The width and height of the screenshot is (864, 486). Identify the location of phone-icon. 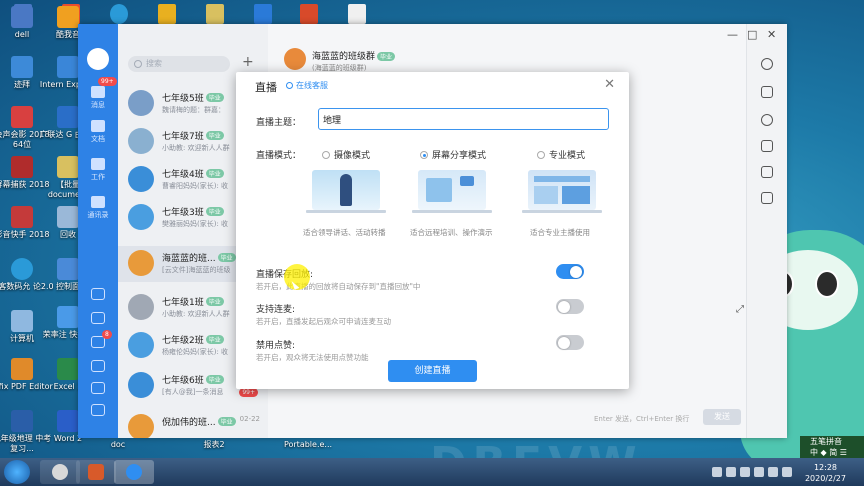
(98, 366).